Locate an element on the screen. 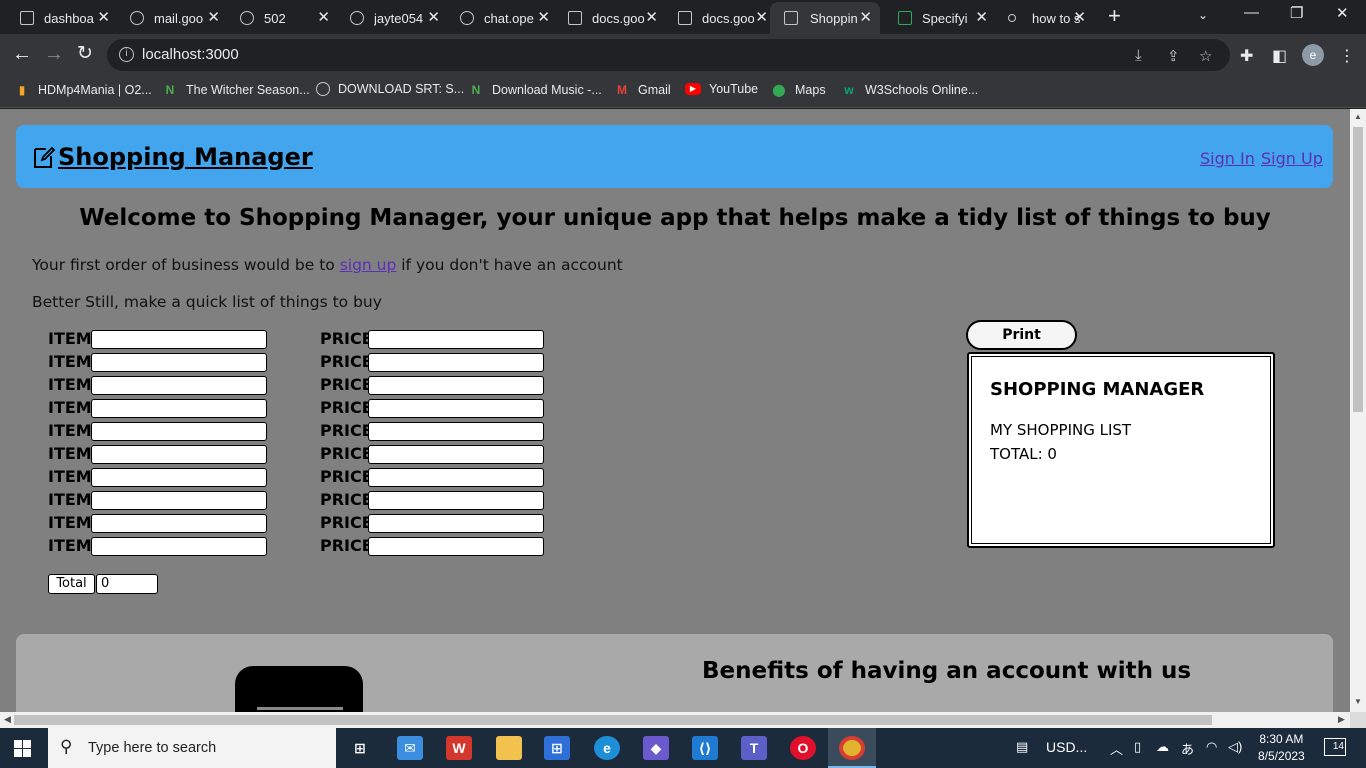 This screenshot has height=768, width=1366. new-tab-icon: + is located at coordinates (1114, 16).